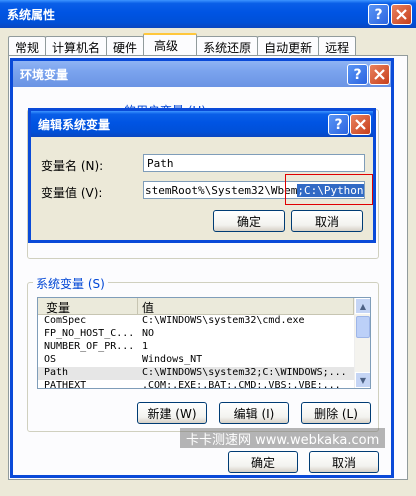 The height and width of the screenshot is (496, 416). I want to click on sysprops-tabs: 常规 计算机名 硬件 高级 系统还原 自动更新 远程, so click(182, 44).